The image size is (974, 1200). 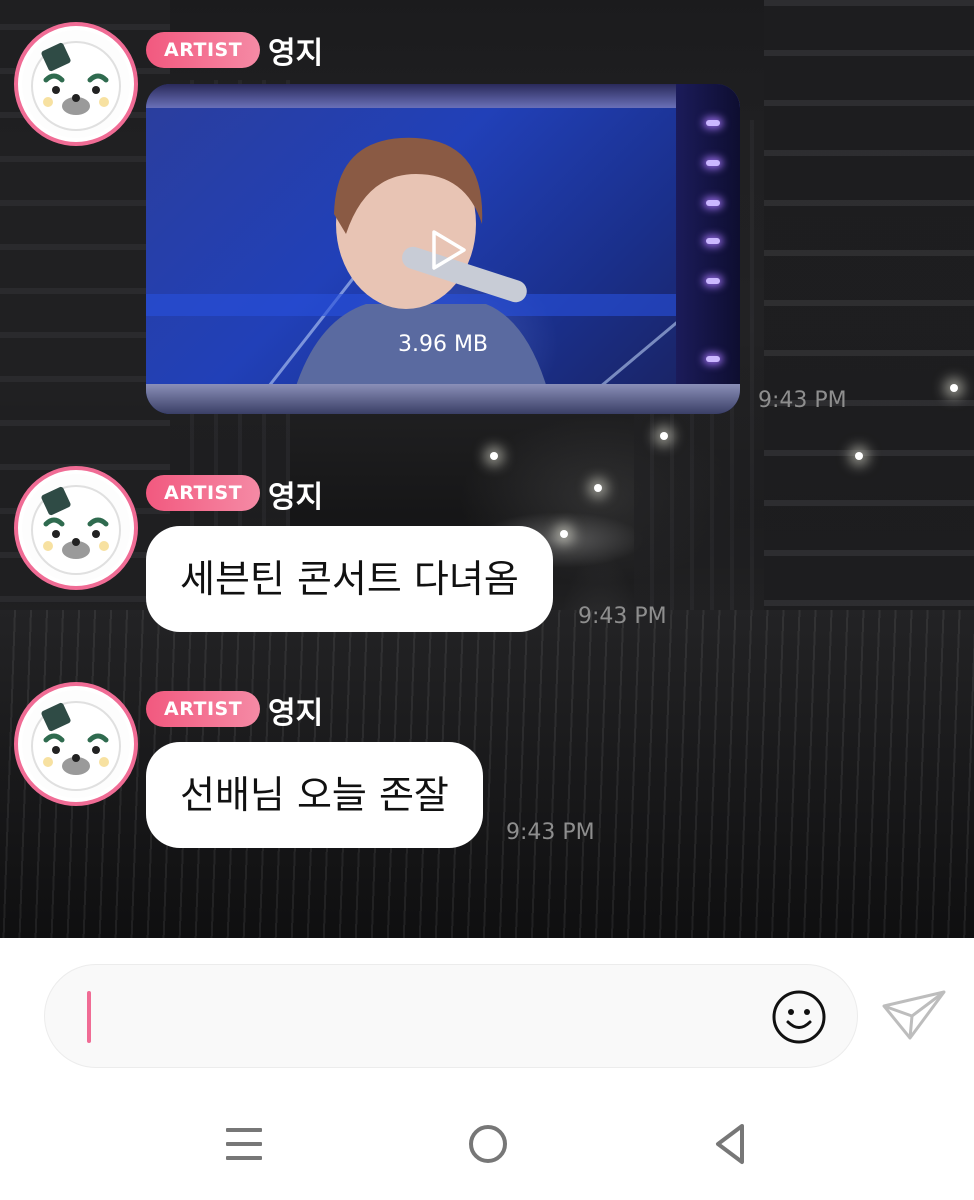 I want to click on message-bubble: 세븐틴 콘서트 다녀옴, so click(x=349, y=579).